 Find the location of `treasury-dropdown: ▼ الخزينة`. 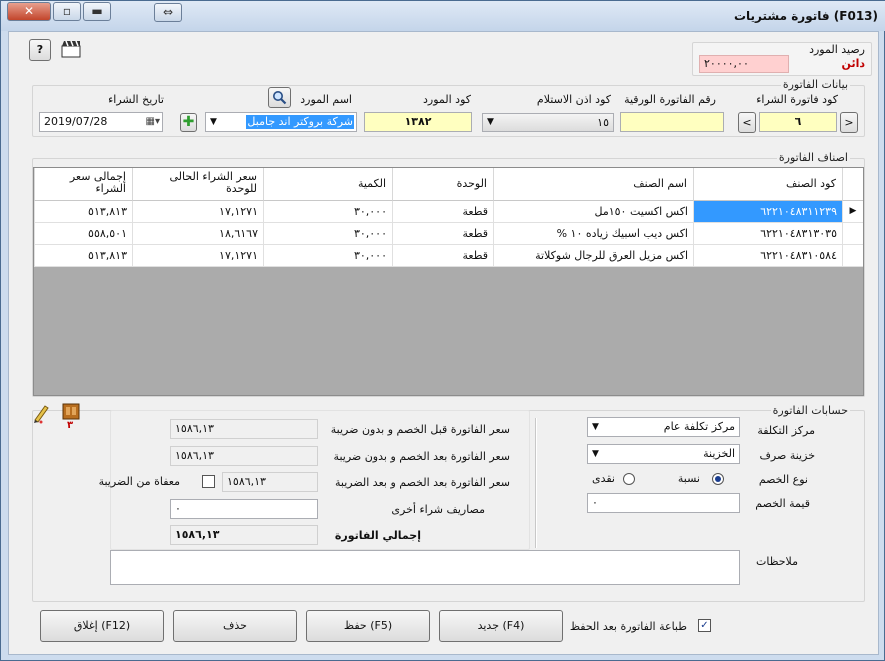

treasury-dropdown: ▼ الخزينة is located at coordinates (663, 454).